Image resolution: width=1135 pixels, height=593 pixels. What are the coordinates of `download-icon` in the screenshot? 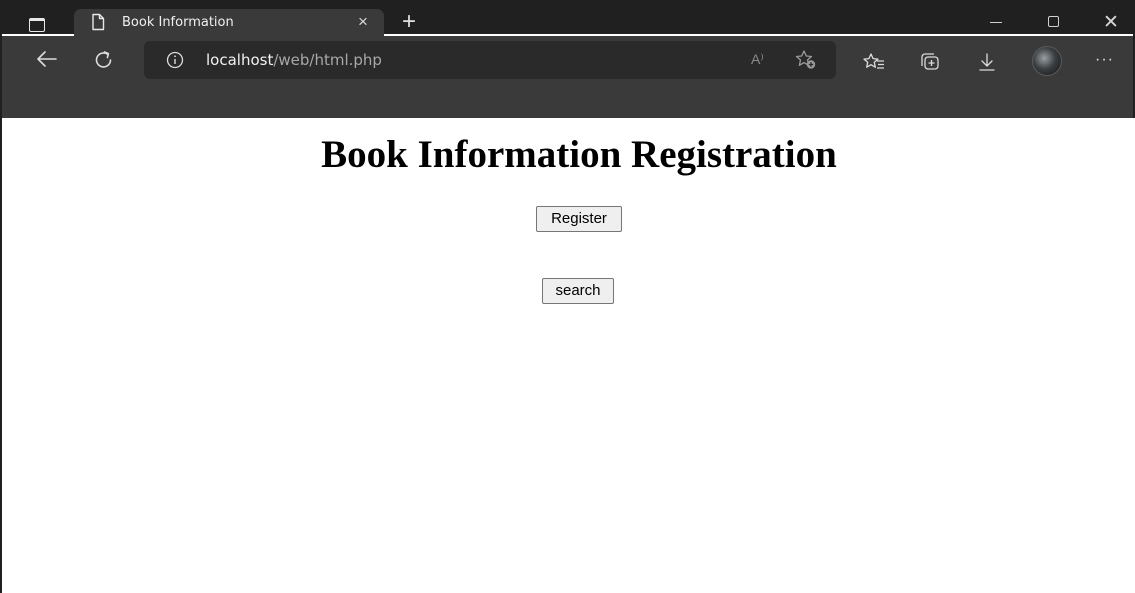 It's located at (987, 64).